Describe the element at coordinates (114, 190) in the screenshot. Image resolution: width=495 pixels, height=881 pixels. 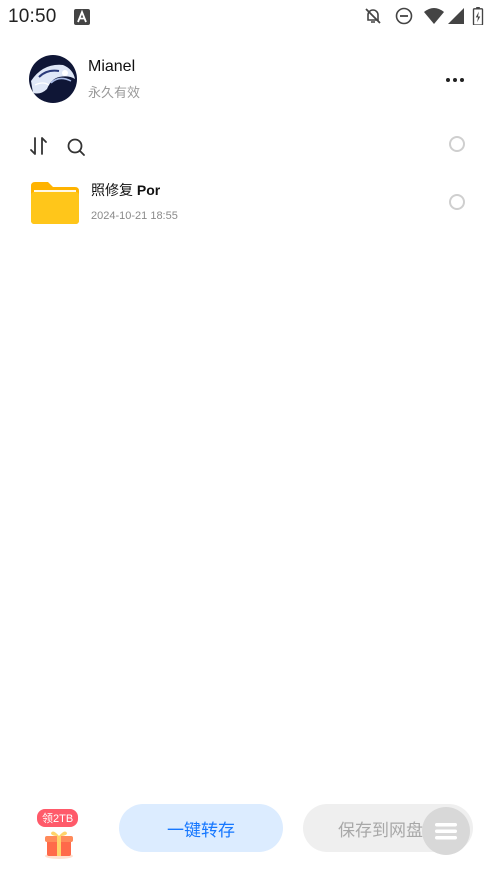
I see `file-name-prefix: 照修复` at that location.